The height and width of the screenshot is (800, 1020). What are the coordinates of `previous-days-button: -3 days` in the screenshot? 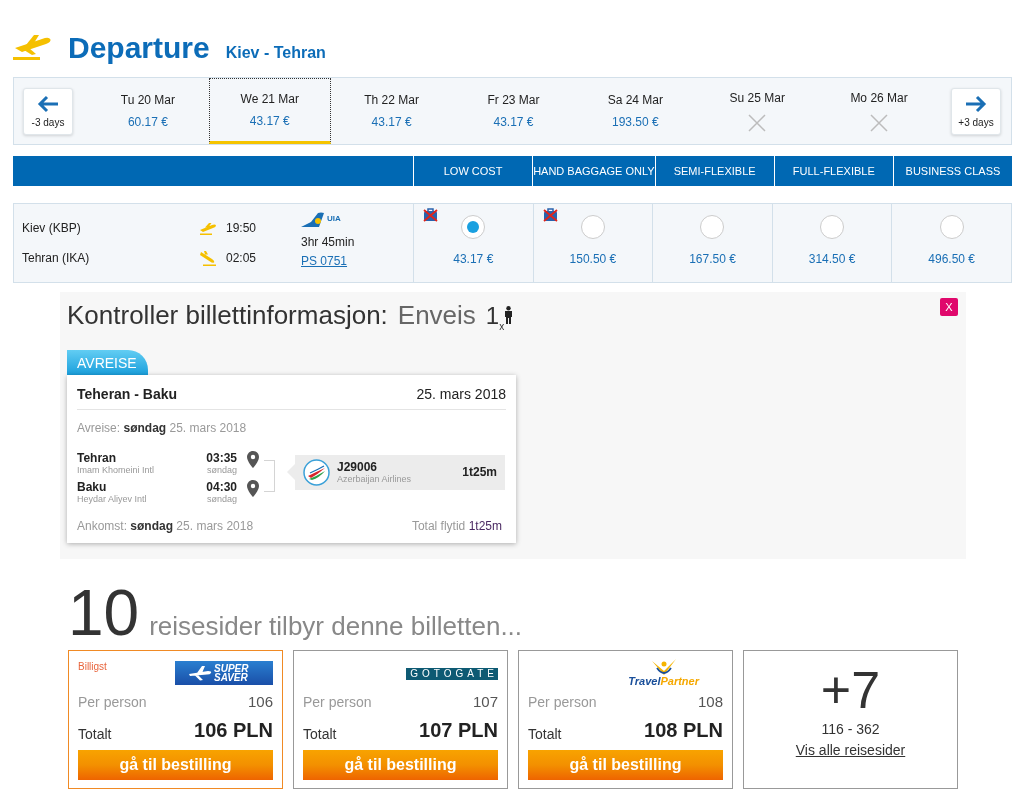 It's located at (48, 111).